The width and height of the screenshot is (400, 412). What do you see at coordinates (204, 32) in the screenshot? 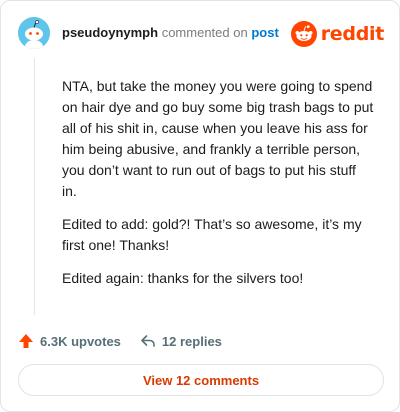
I see `commented-on-text: commented on` at bounding box center [204, 32].